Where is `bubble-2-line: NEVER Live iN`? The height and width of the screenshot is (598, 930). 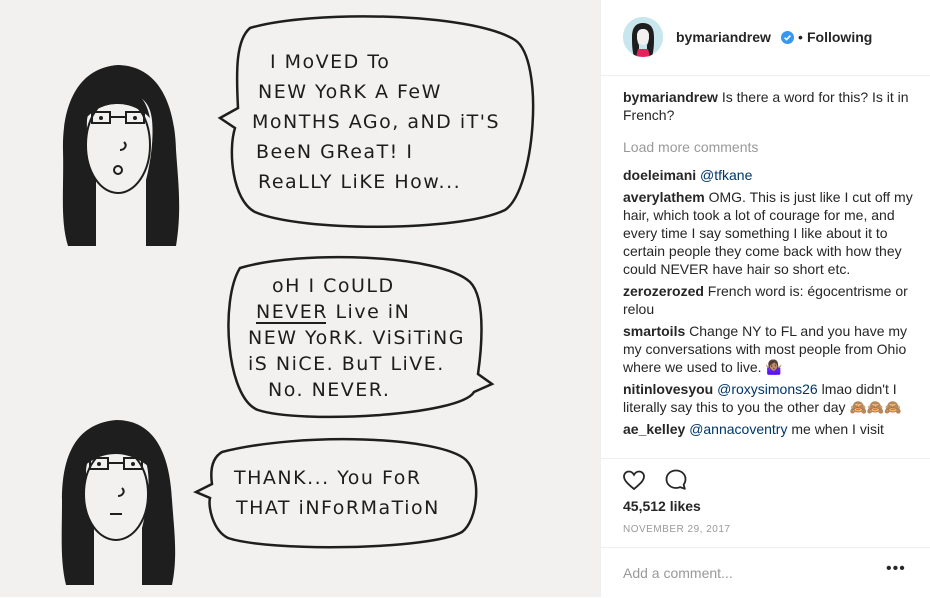 bubble-2-line: NEVER Live iN is located at coordinates (333, 312).